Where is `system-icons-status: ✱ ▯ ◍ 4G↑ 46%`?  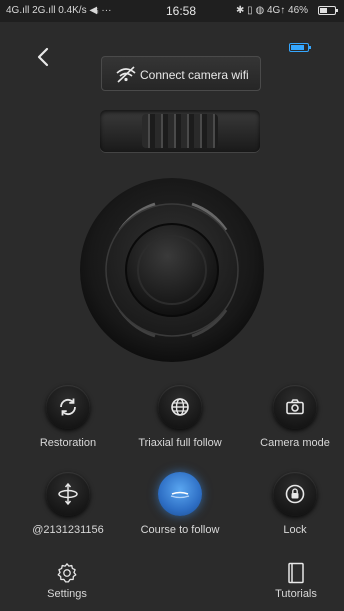 system-icons-status: ✱ ▯ ◍ 4G↑ 46% is located at coordinates (272, 10).